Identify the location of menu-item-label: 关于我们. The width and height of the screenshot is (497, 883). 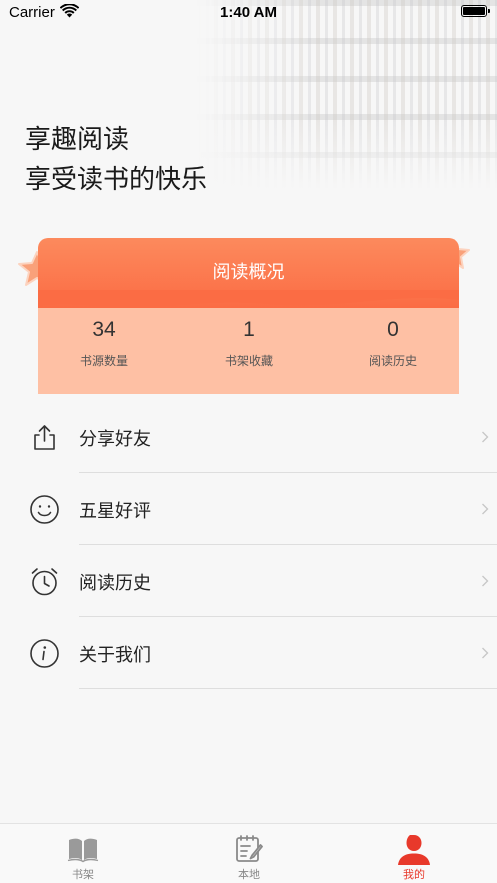
(115, 655).